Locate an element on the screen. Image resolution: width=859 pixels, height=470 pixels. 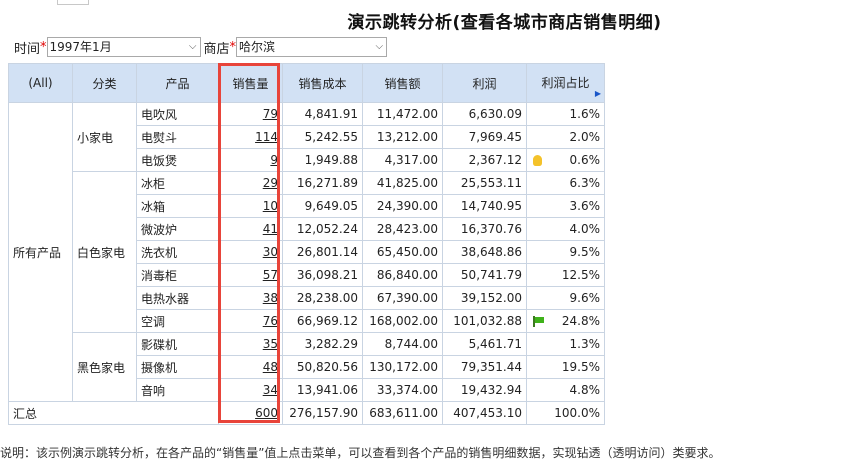
sales-cell: 24,390.00 is located at coordinates (402, 206).